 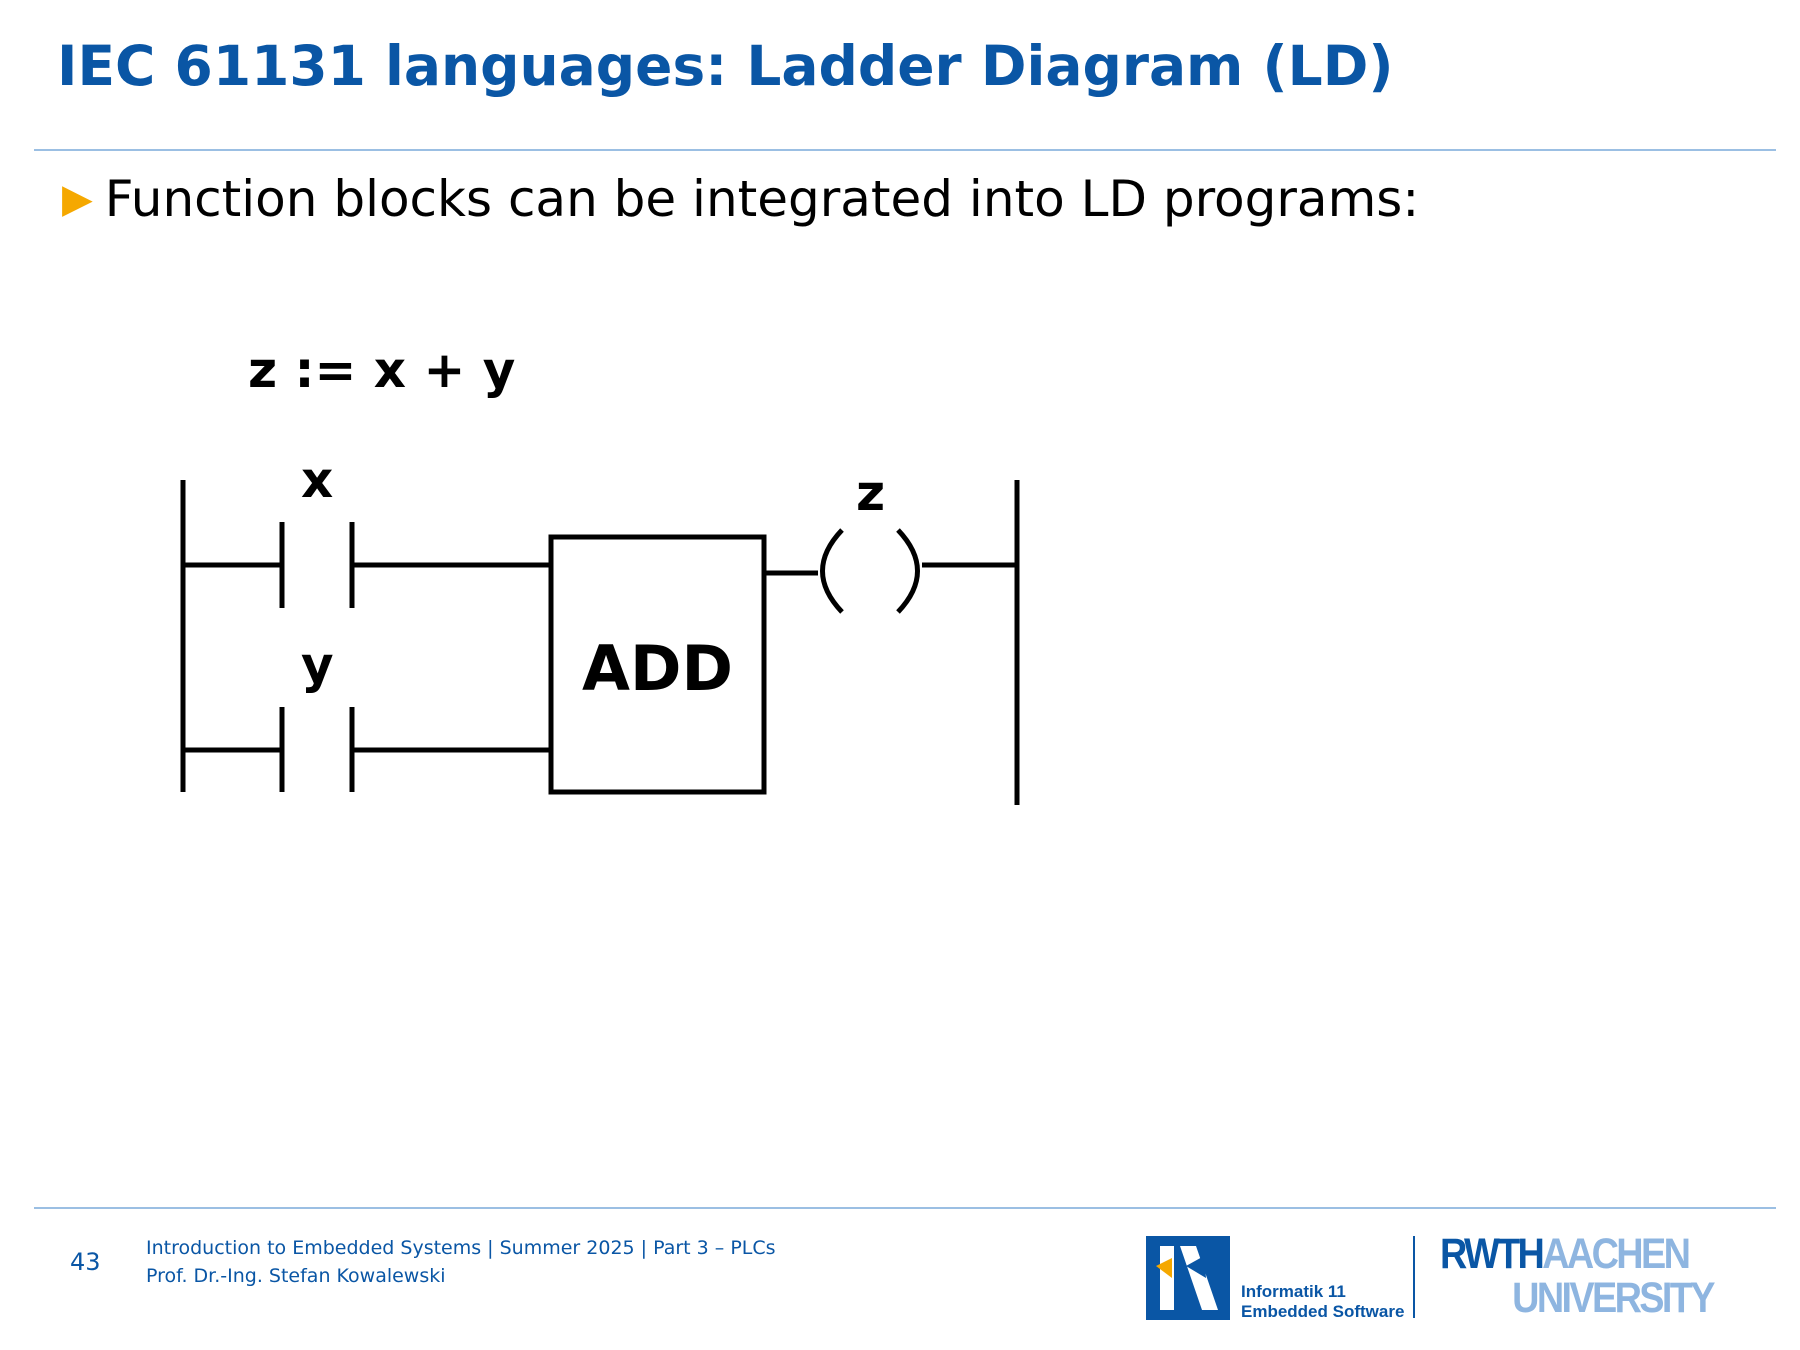 I want to click on logo-divider, so click(x=1414, y=1277).